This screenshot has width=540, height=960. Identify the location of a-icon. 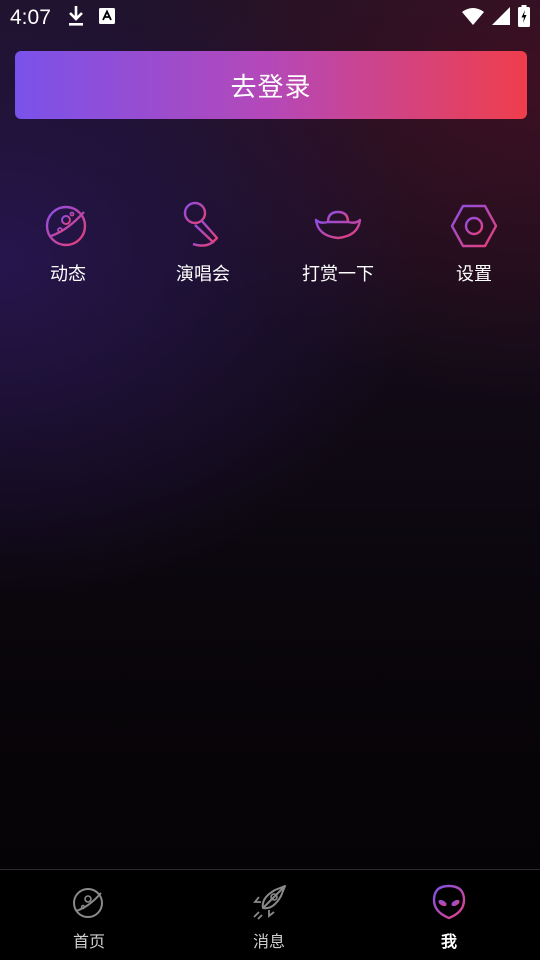
(106, 18).